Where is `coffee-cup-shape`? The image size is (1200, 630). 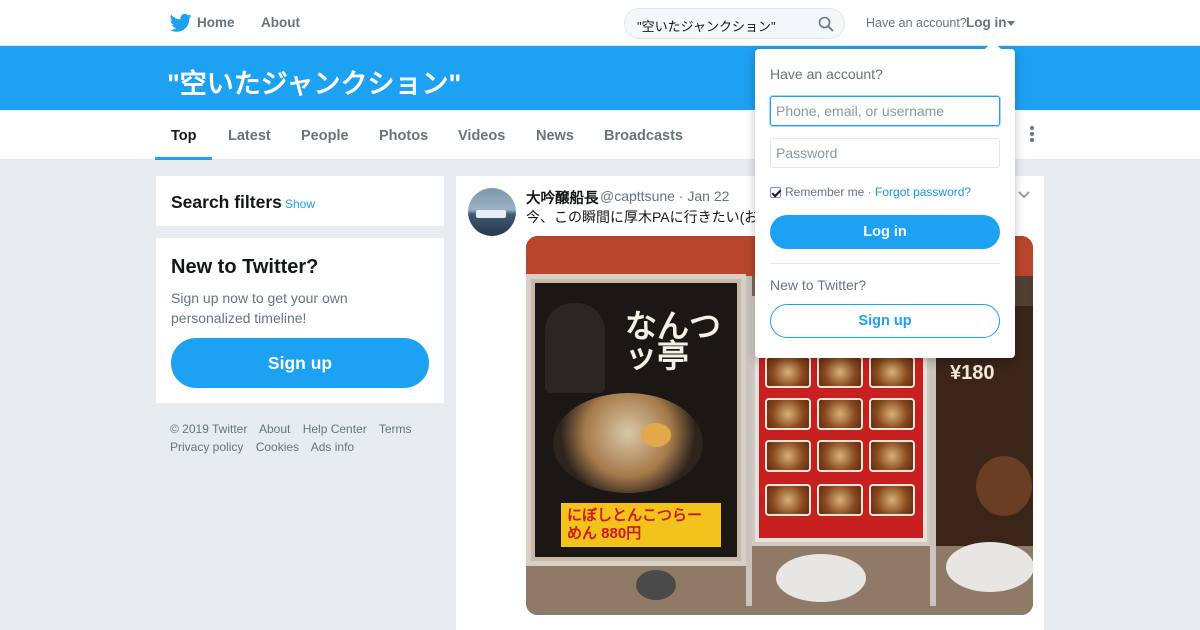
coffee-cup-shape is located at coordinates (1004, 486).